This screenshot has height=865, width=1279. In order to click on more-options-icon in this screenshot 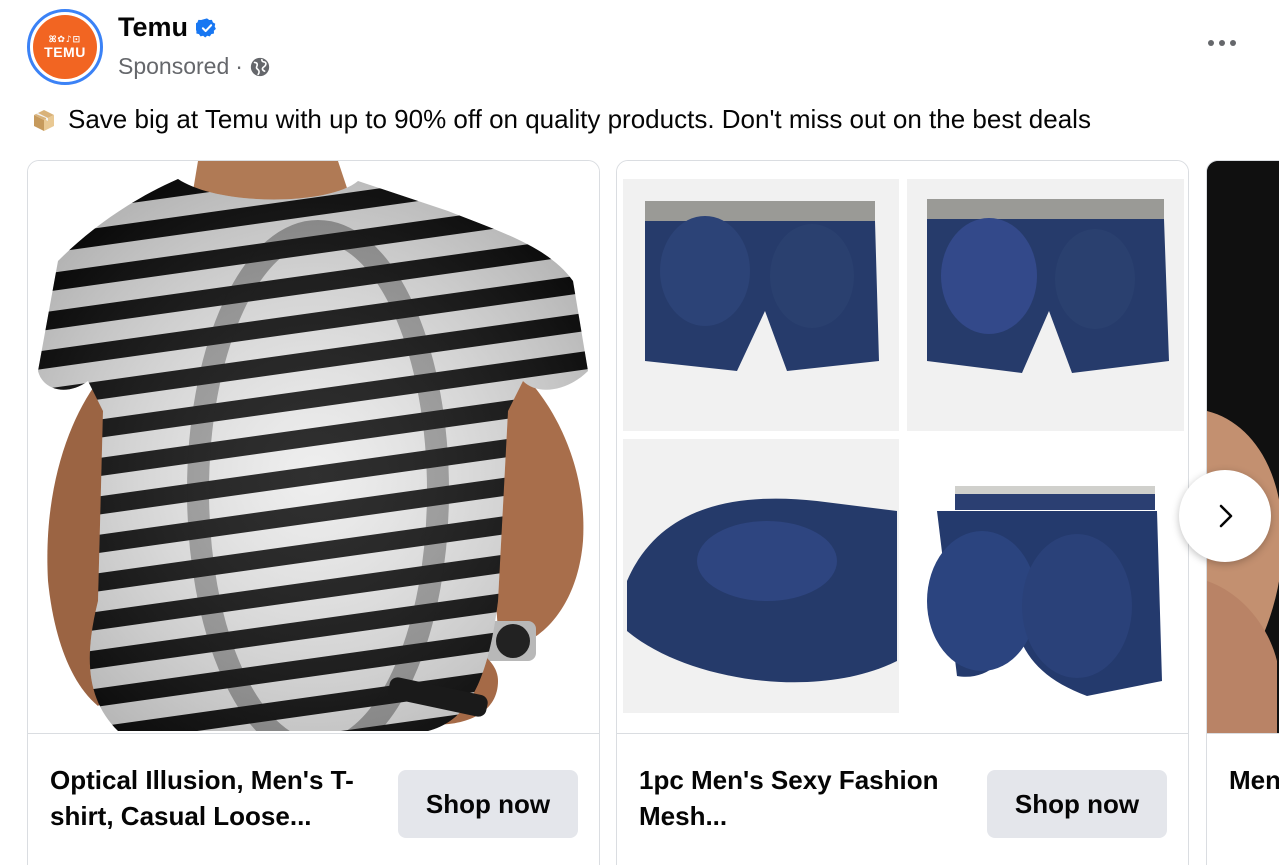, I will do `click(1222, 43)`.